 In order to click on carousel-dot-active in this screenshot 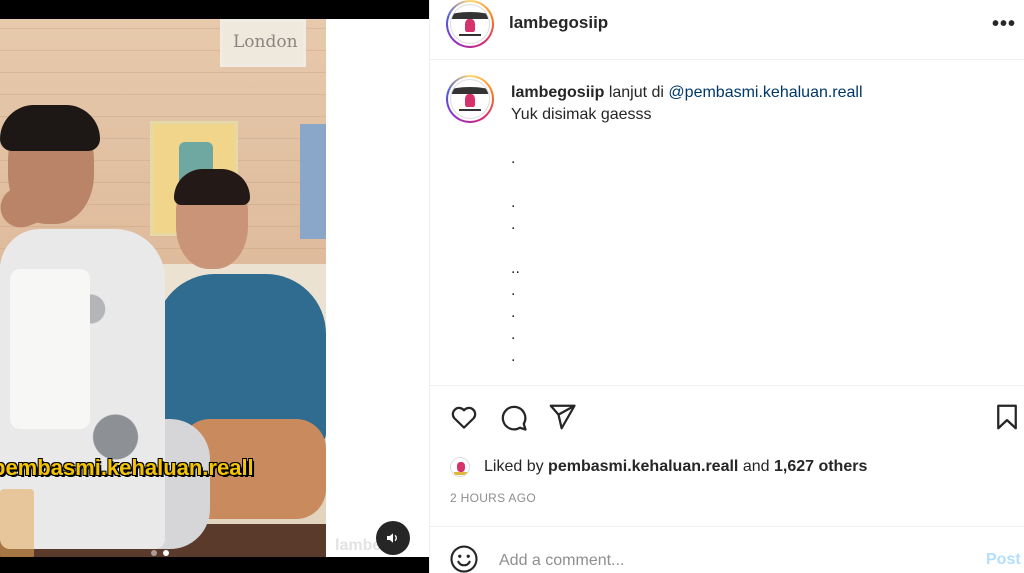, I will do `click(166, 553)`.